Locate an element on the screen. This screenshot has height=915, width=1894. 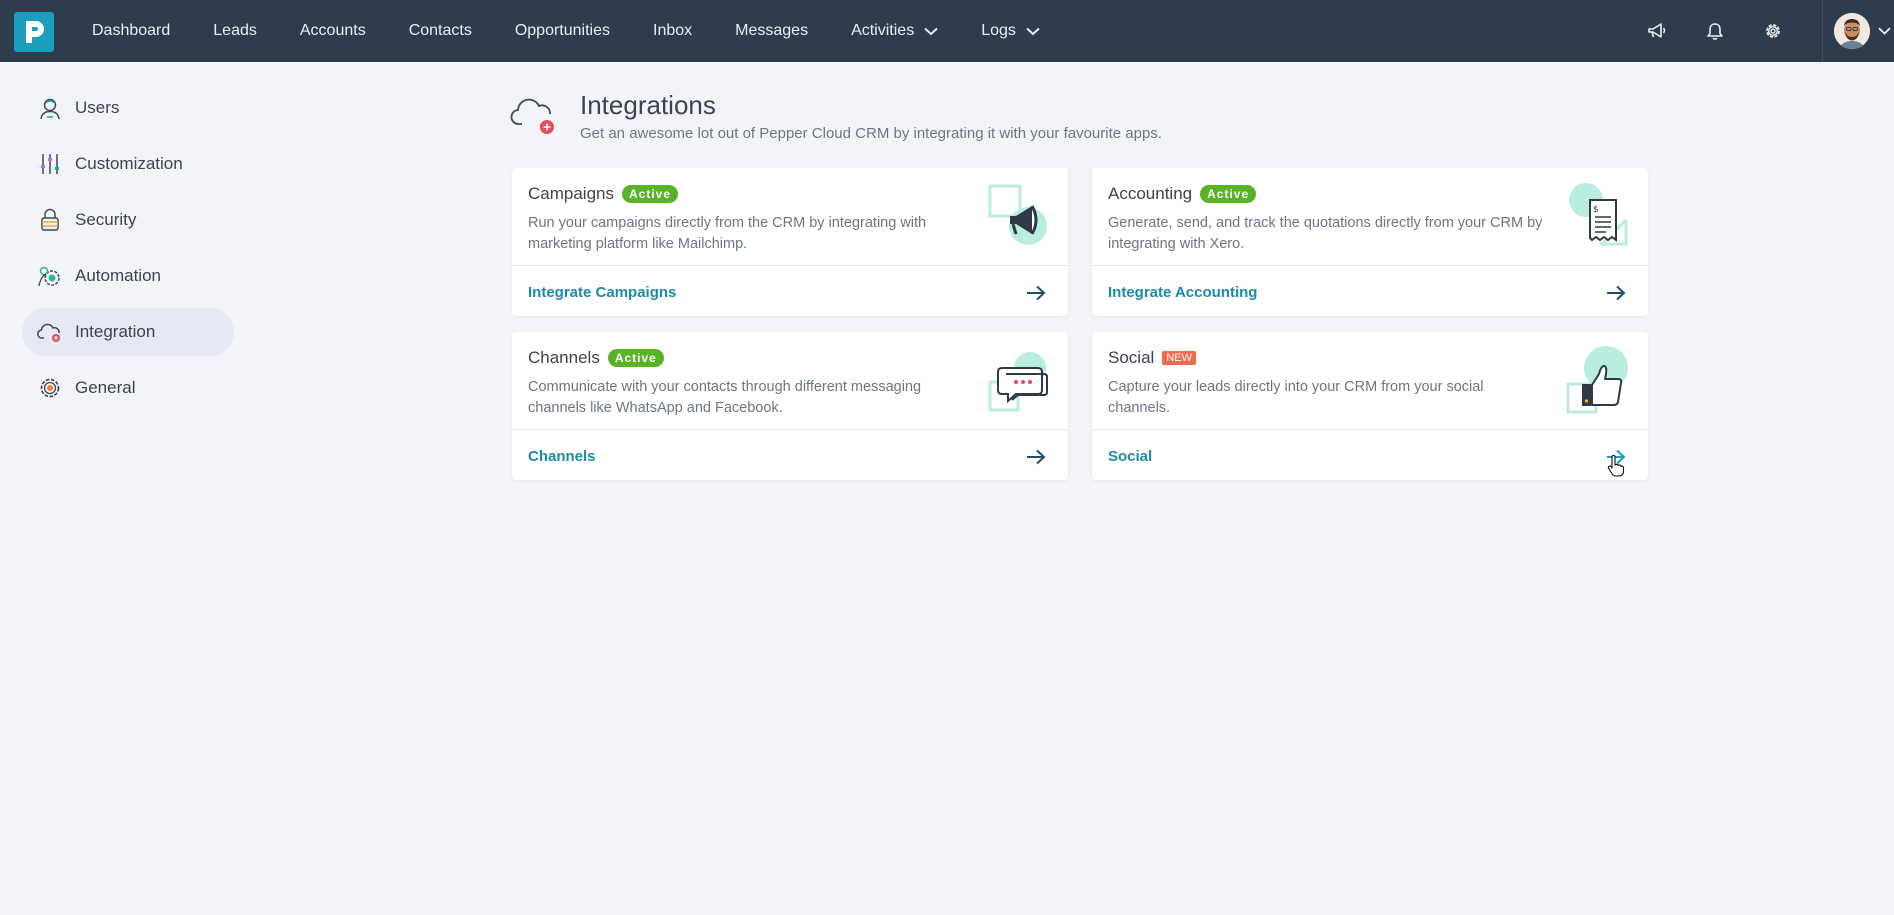
card-title-row: Campaigns Active is located at coordinates (603, 194).